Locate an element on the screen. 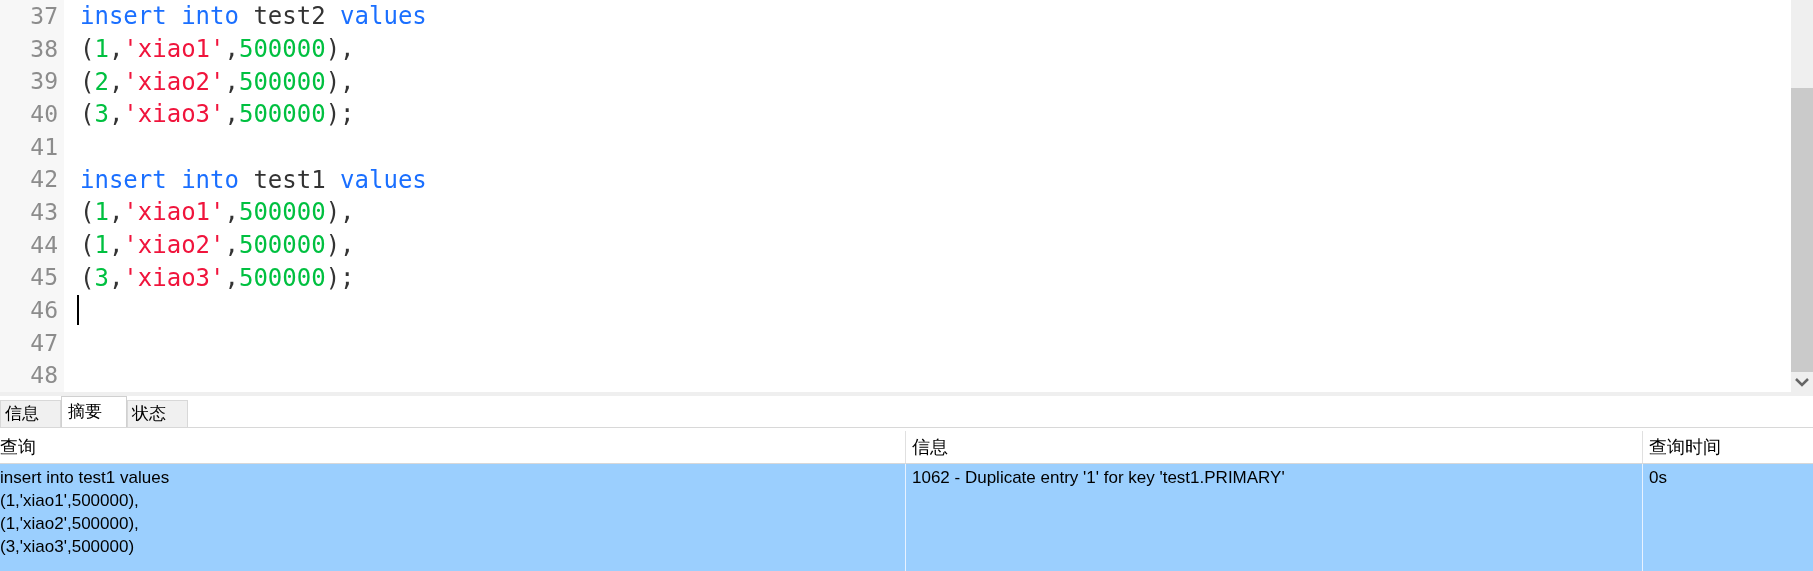 The image size is (1813, 571). table-cell-text: 0s is located at coordinates (1658, 478).